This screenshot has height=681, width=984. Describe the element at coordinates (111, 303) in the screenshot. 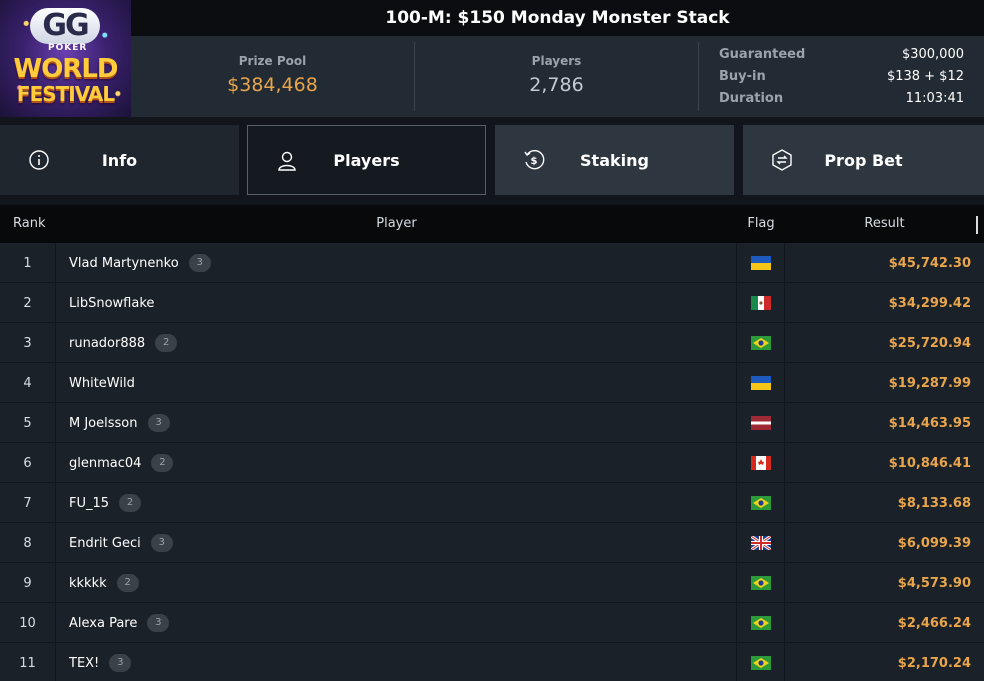

I see `player-name: LibSnowflake` at that location.